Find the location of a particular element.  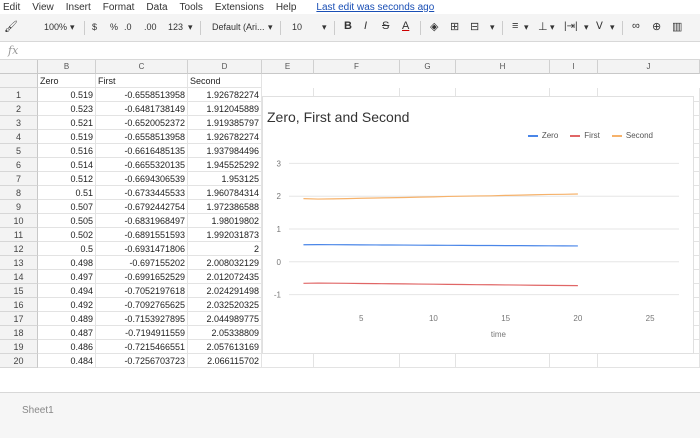

borders-icon: ⊞ is located at coordinates (454, 26).